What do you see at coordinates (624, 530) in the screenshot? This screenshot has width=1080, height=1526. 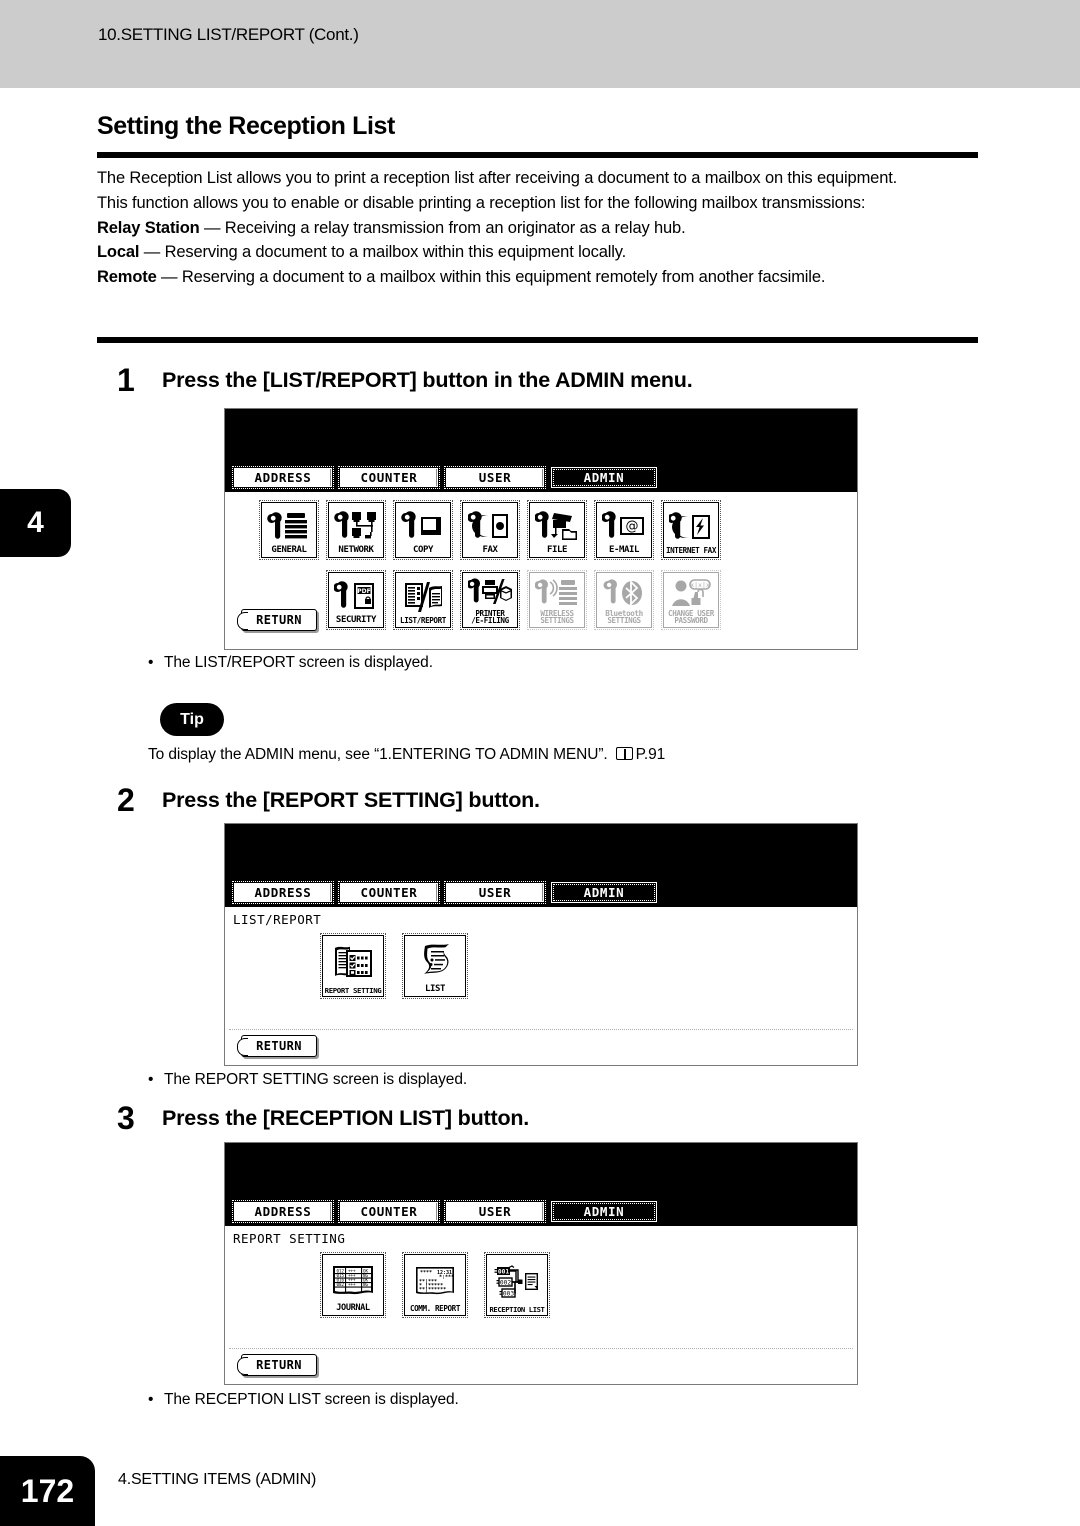 I see `button-email: @ E-MAIL` at bounding box center [624, 530].